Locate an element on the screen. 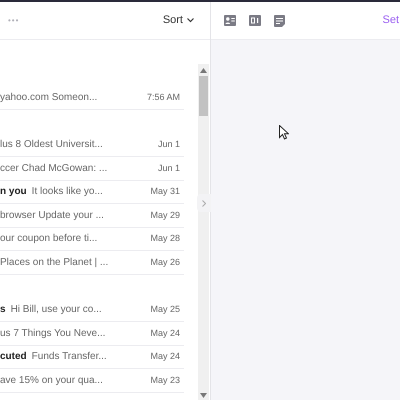 The image size is (400, 400). message-row: yahoo.com Someon... 7:56 AM is located at coordinates (92, 98).